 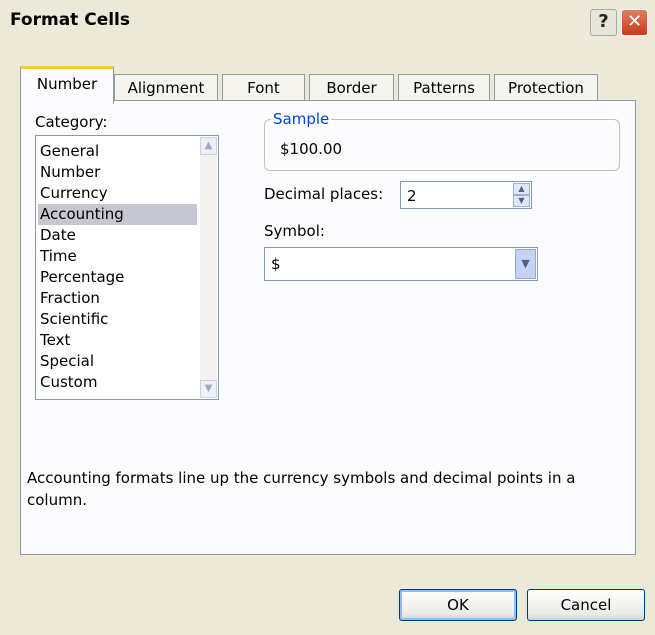 I want to click on scroll-down-icon: ▼, so click(x=208, y=389).